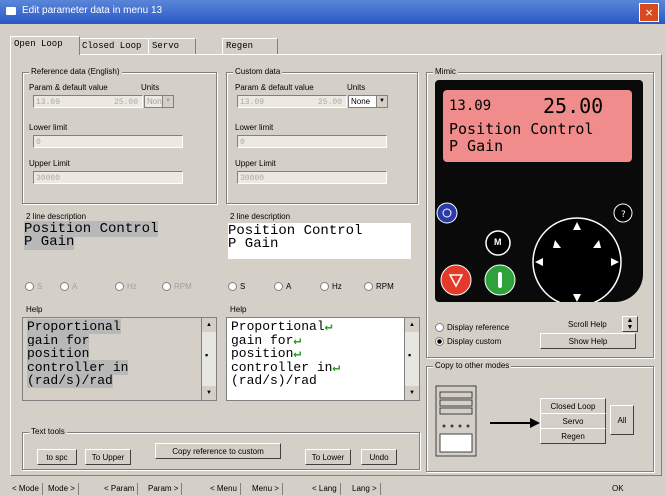 Image resolution: width=665 pixels, height=496 pixels. Describe the element at coordinates (312, 177) in the screenshot. I see `custom-upper-field: 30000` at that location.